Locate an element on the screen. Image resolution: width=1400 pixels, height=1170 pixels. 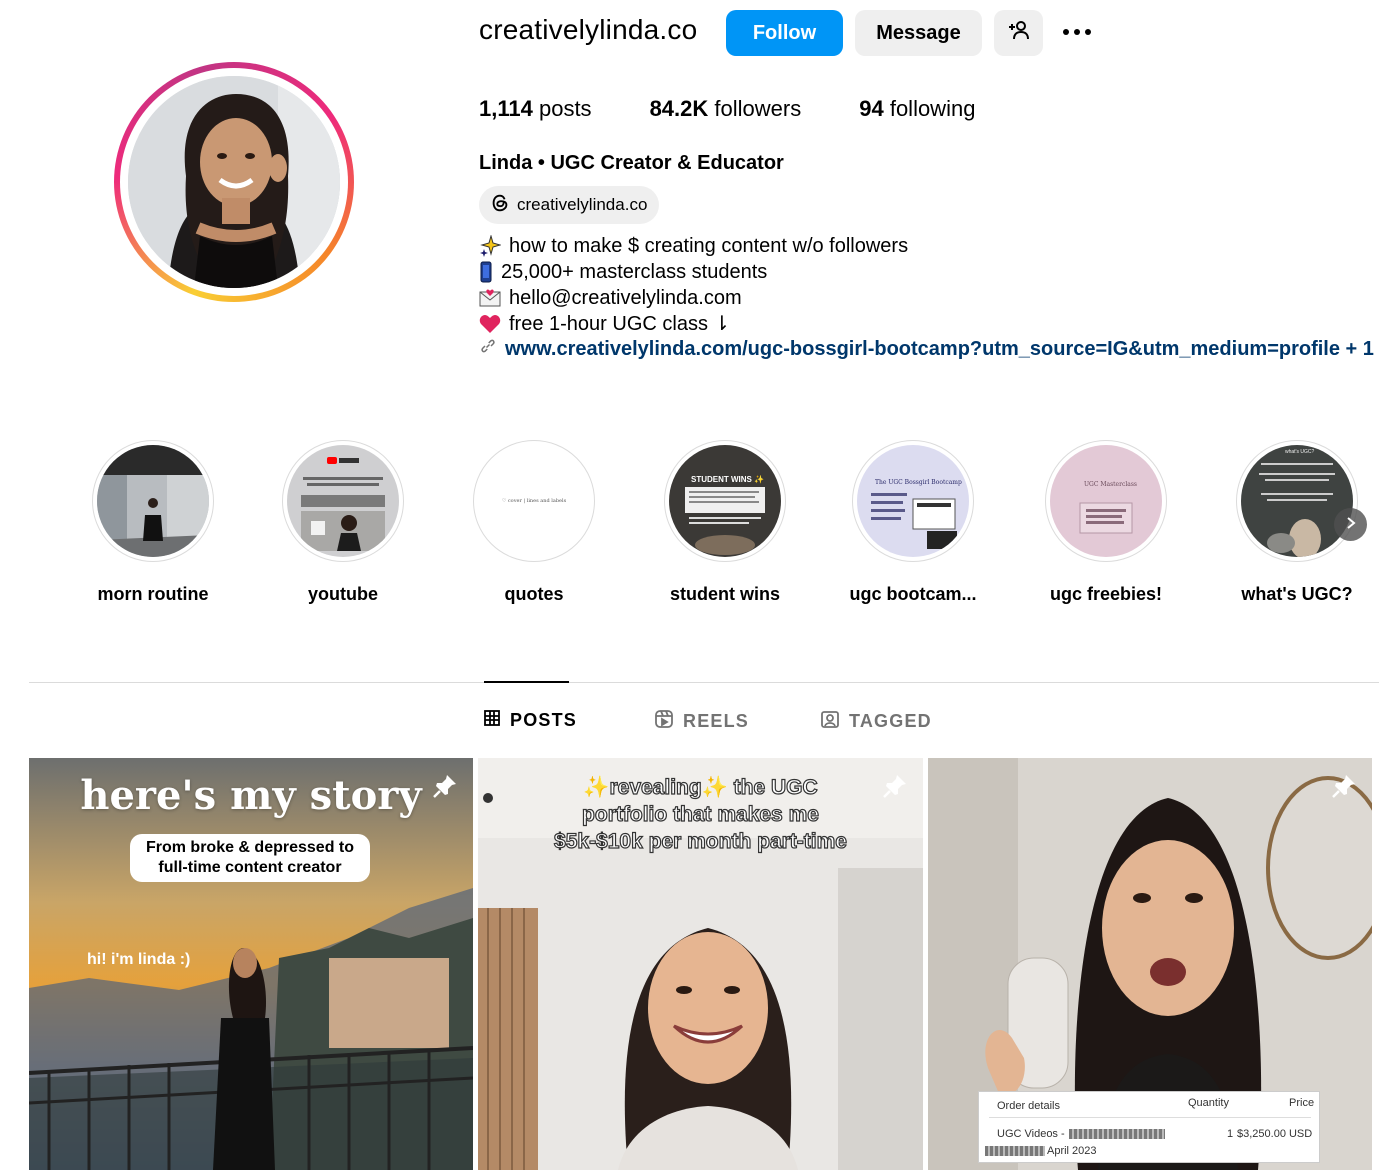
highlight-cover: UGC Masterclass is located at coordinates (1106, 501).